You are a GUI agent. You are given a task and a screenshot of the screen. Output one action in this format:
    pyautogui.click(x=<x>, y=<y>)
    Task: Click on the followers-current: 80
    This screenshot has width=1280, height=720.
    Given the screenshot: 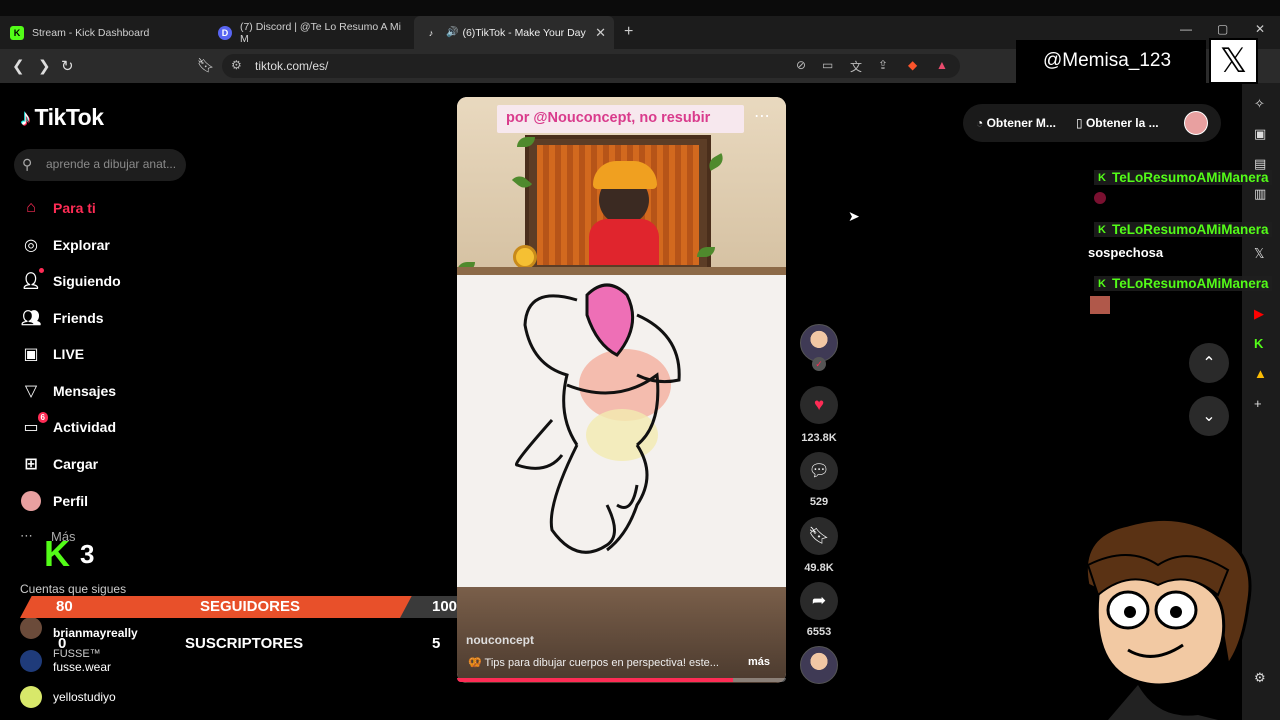 What is the action you would take?
    pyautogui.click(x=64, y=606)
    